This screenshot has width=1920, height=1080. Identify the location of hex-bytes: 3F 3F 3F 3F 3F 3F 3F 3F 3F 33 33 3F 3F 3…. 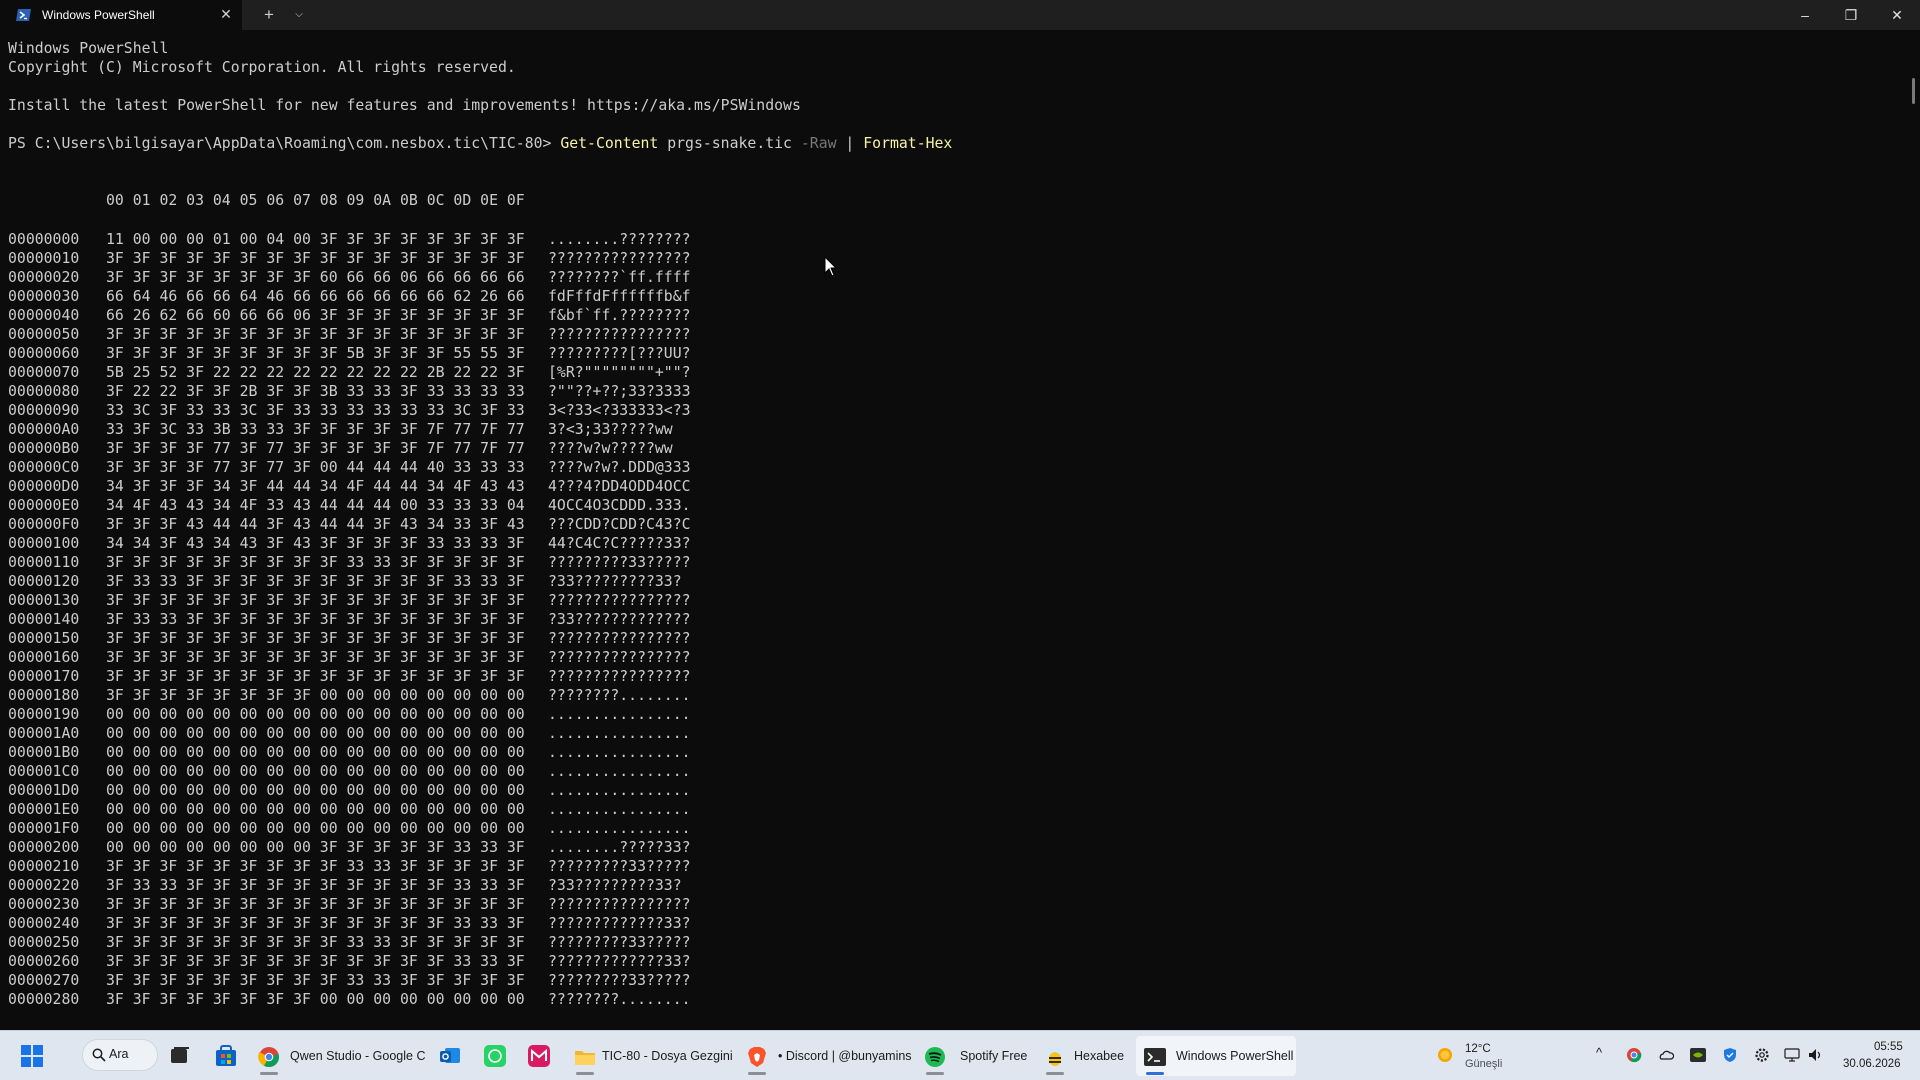
(315, 562).